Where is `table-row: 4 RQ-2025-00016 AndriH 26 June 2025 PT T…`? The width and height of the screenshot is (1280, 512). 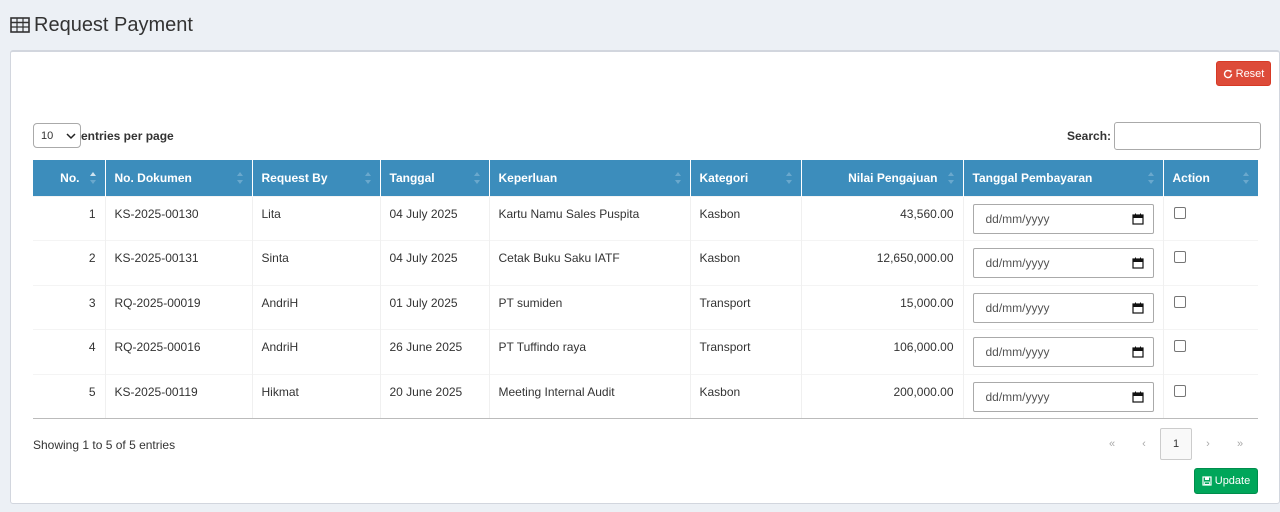
table-row: 4 RQ-2025-00016 AndriH 26 June 2025 PT T… is located at coordinates (645, 352).